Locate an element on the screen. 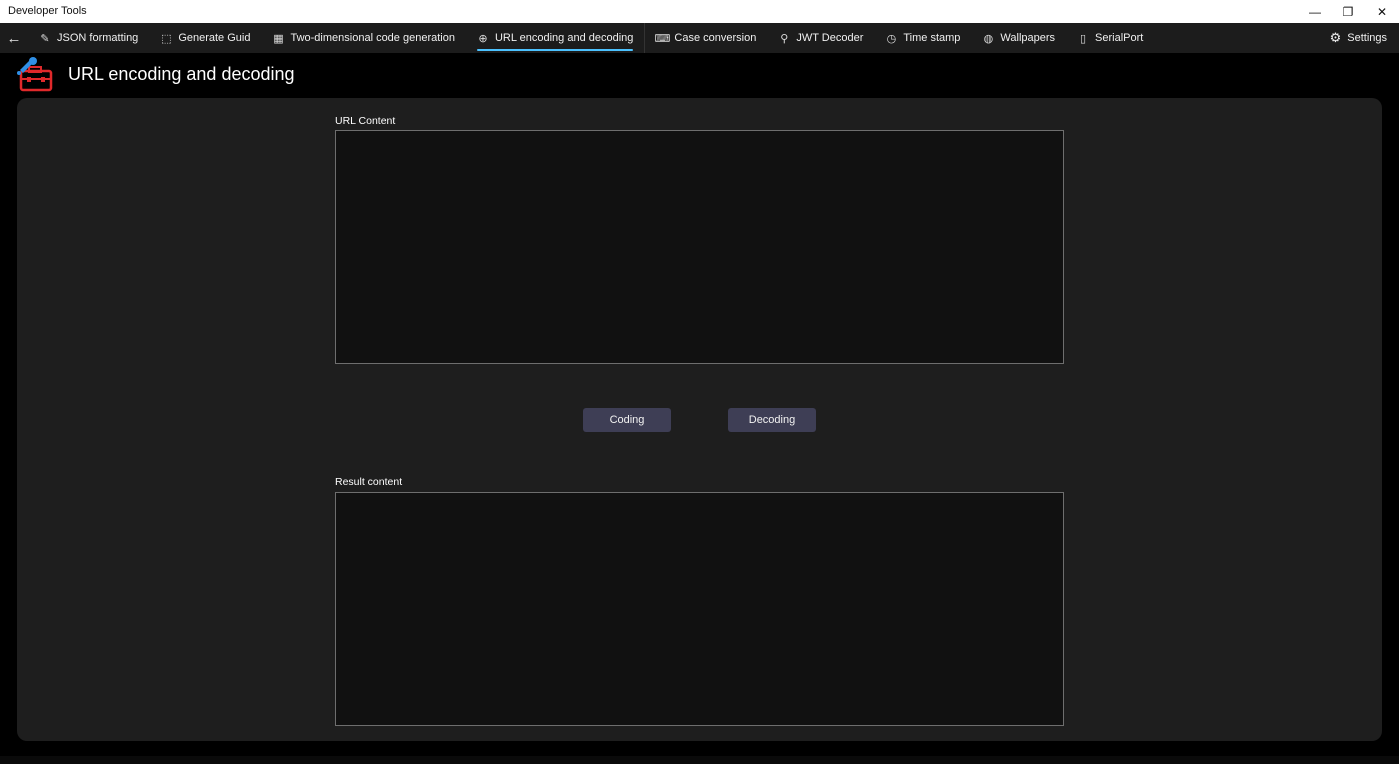  back-arrow-icon: ← is located at coordinates (14, 38).